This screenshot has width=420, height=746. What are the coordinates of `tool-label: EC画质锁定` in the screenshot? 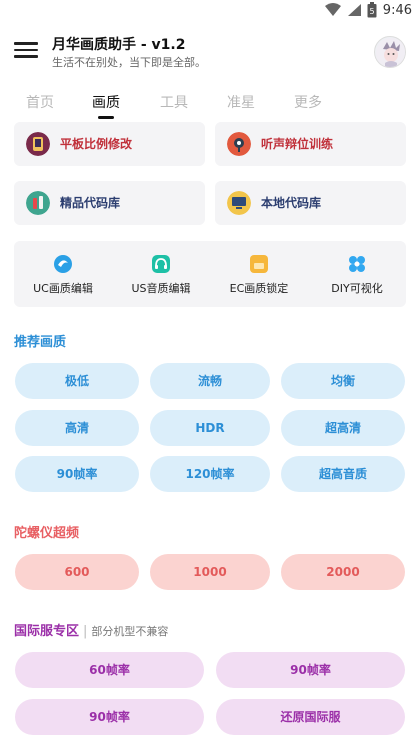 It's located at (259, 288).